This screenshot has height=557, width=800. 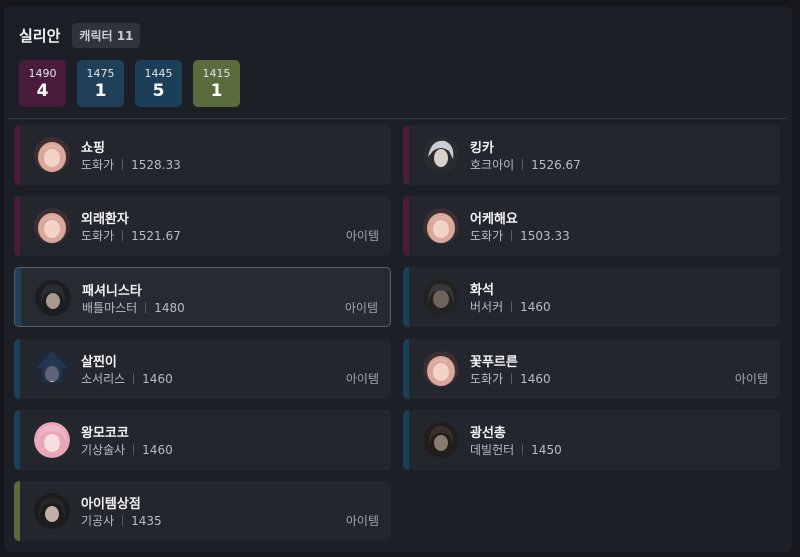 I want to click on character-item-level: 1450, so click(x=546, y=449).